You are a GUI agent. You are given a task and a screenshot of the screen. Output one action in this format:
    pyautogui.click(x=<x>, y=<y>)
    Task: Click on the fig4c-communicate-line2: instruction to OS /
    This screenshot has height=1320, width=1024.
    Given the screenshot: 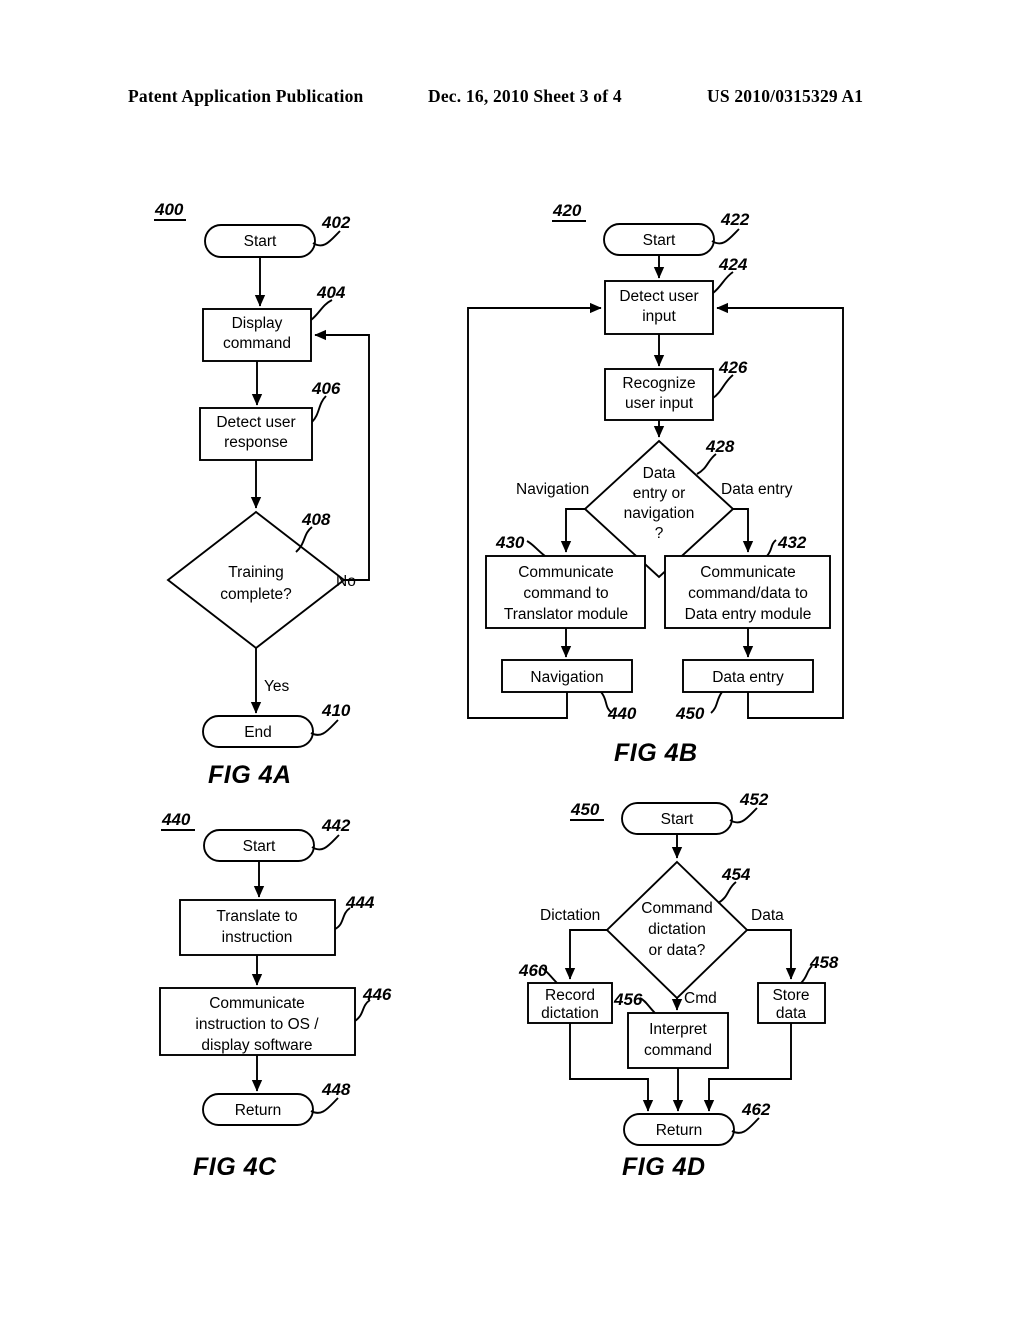 What is the action you would take?
    pyautogui.click(x=257, y=1024)
    